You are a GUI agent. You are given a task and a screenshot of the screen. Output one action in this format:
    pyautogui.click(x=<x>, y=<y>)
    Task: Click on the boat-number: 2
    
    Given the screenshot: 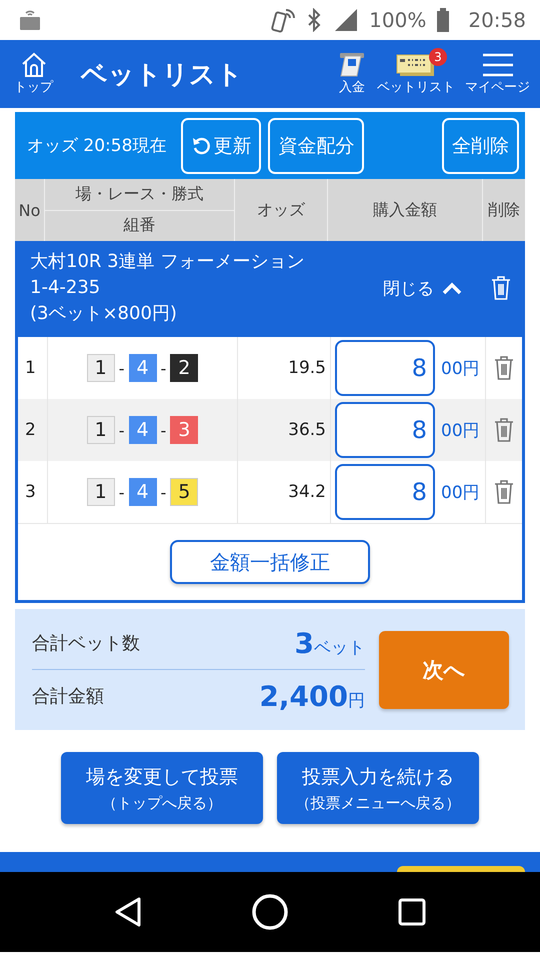 What is the action you would take?
    pyautogui.click(x=184, y=368)
    